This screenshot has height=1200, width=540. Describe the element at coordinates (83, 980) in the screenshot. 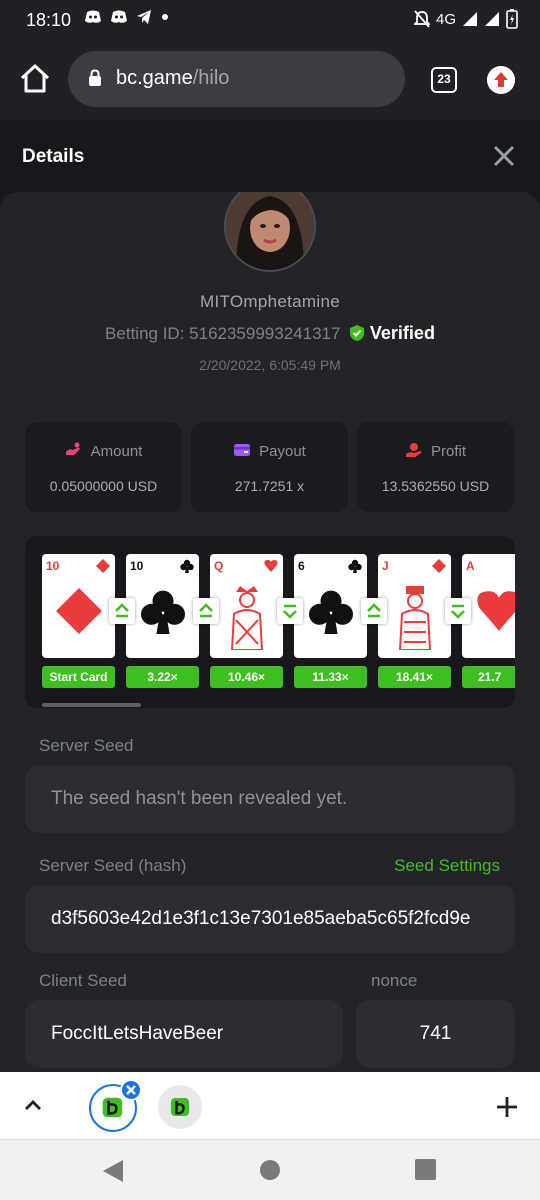

I see `client-seed-label: Client Seed` at that location.